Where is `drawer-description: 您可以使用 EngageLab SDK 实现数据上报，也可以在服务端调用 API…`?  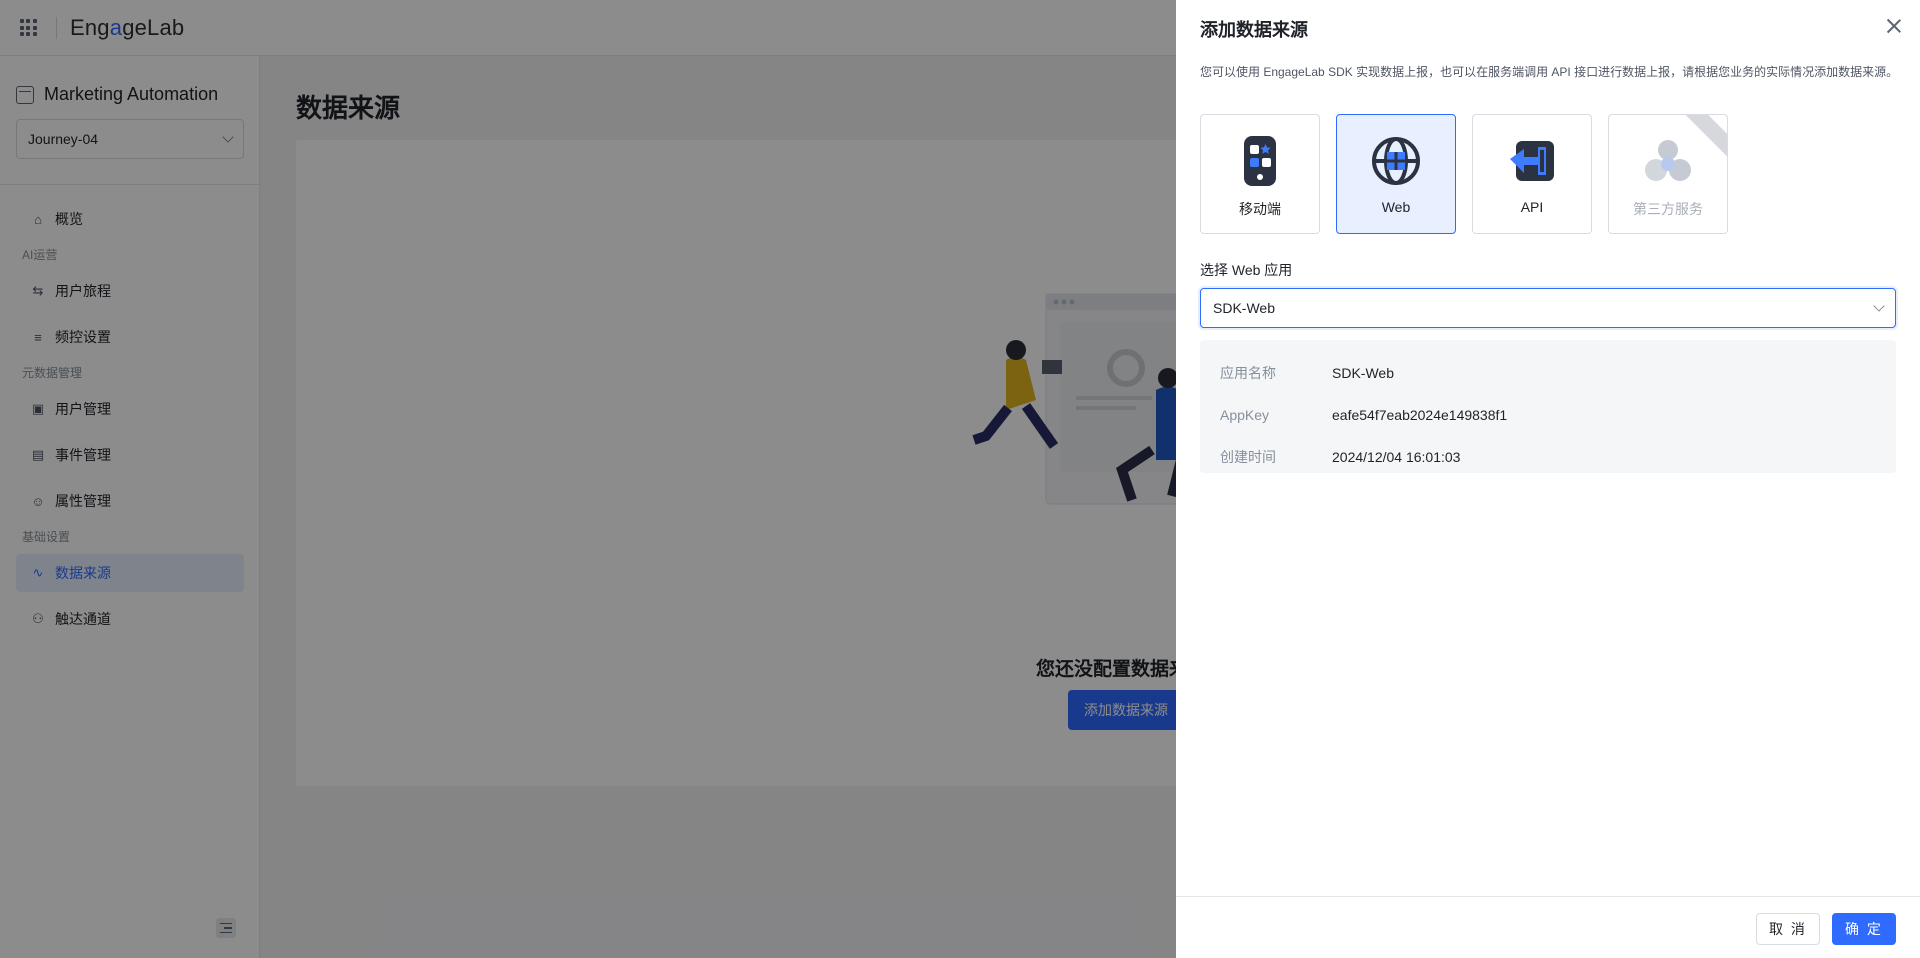 drawer-description: 您可以使用 EngageLab SDK 实现数据上报，也可以在服务端调用 API… is located at coordinates (1549, 72).